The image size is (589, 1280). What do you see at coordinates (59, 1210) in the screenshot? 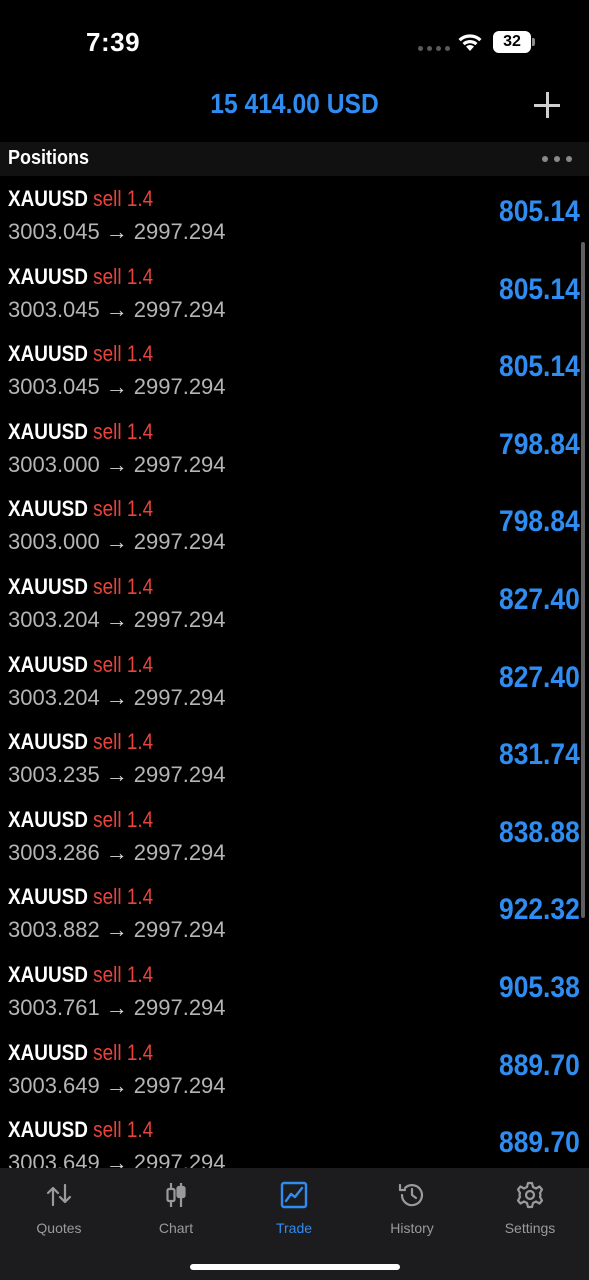
I see `tab-quotes: Quotes` at bounding box center [59, 1210].